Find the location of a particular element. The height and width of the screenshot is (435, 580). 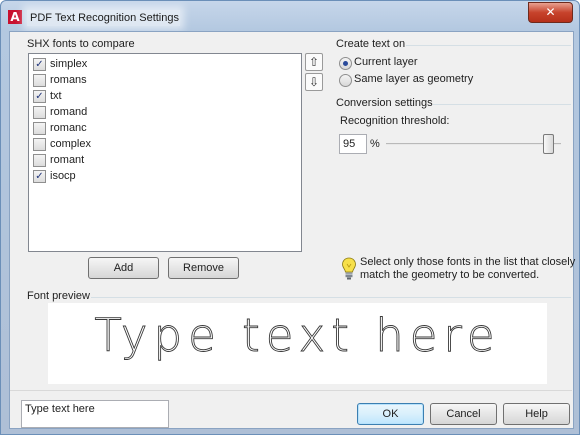

font-checkbox-romans is located at coordinates (39, 80).